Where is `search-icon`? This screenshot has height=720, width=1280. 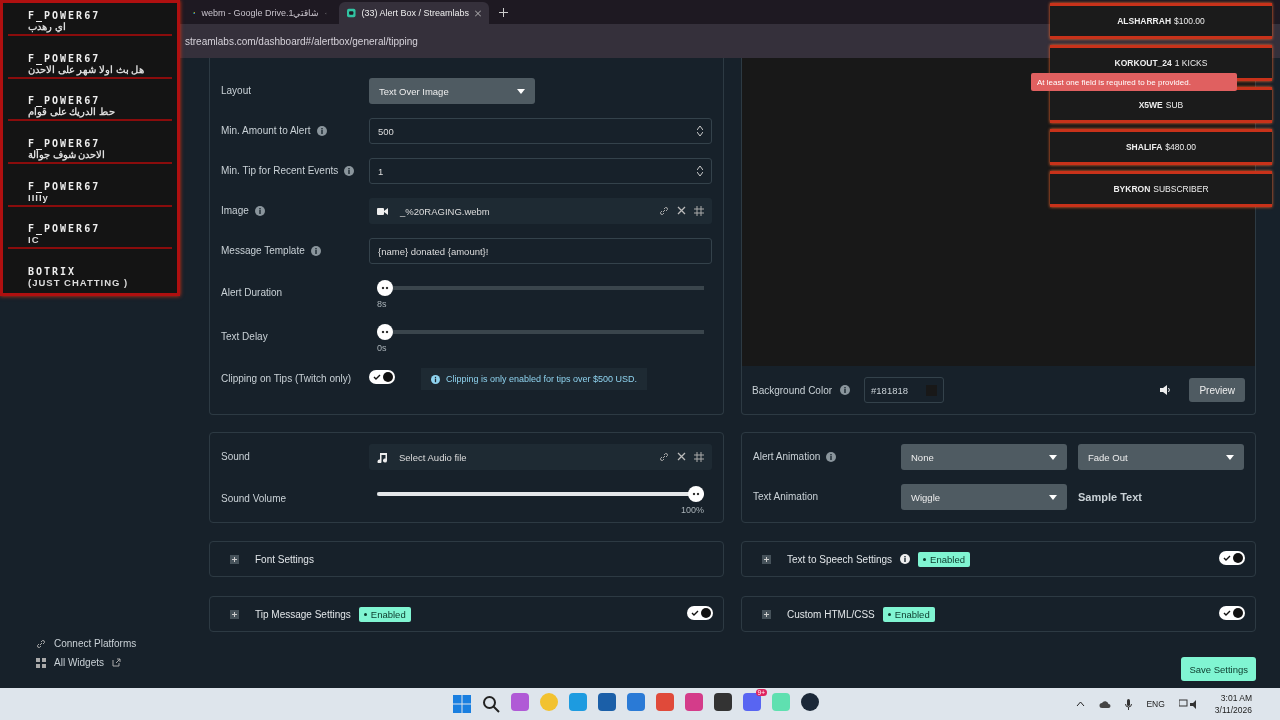 search-icon is located at coordinates (491, 704).